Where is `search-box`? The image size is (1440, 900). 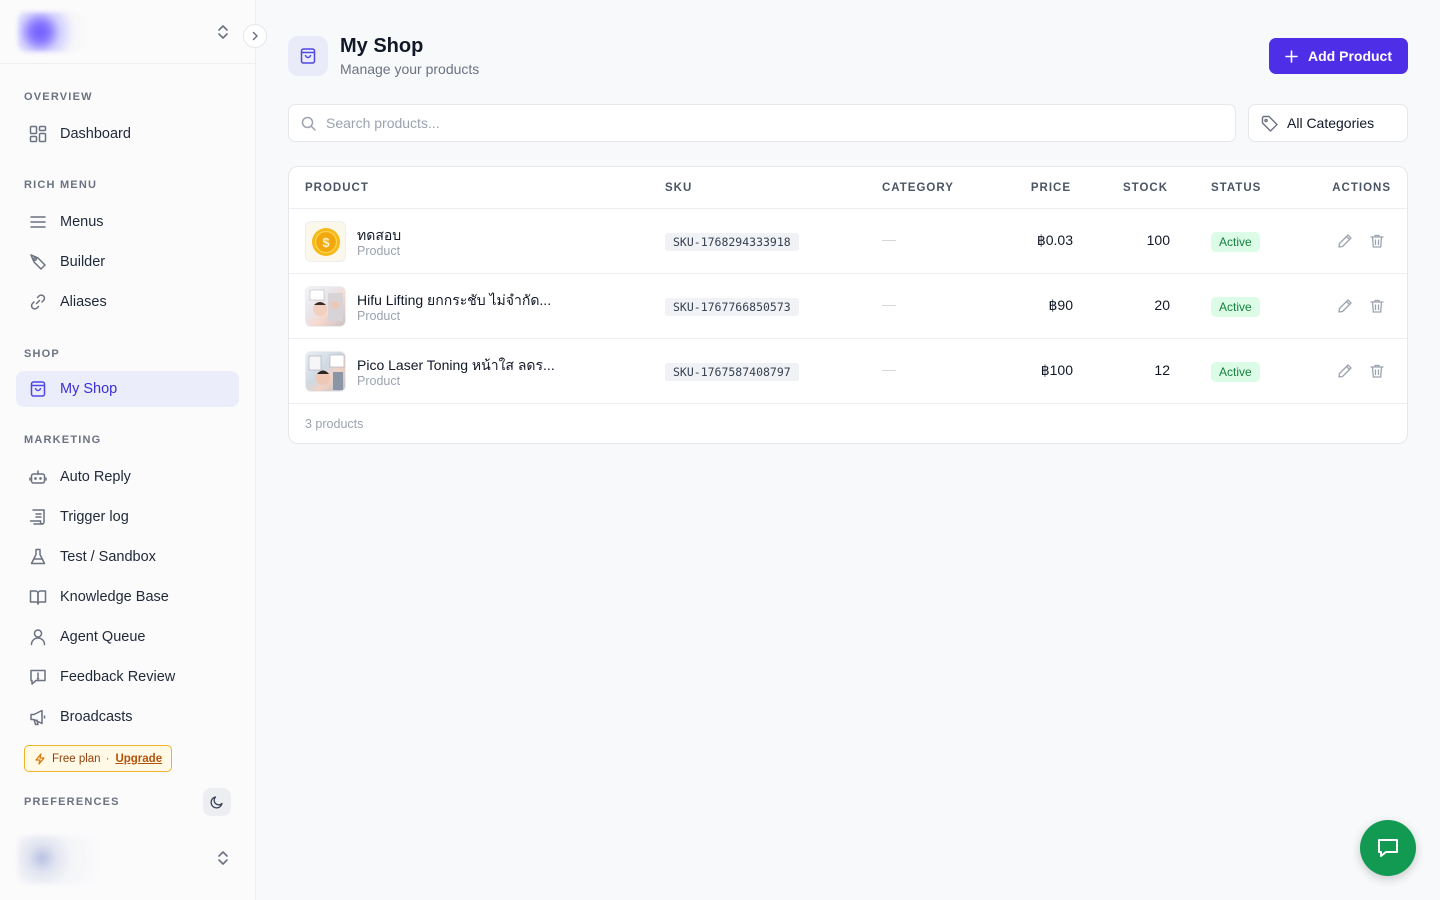
search-box is located at coordinates (762, 123).